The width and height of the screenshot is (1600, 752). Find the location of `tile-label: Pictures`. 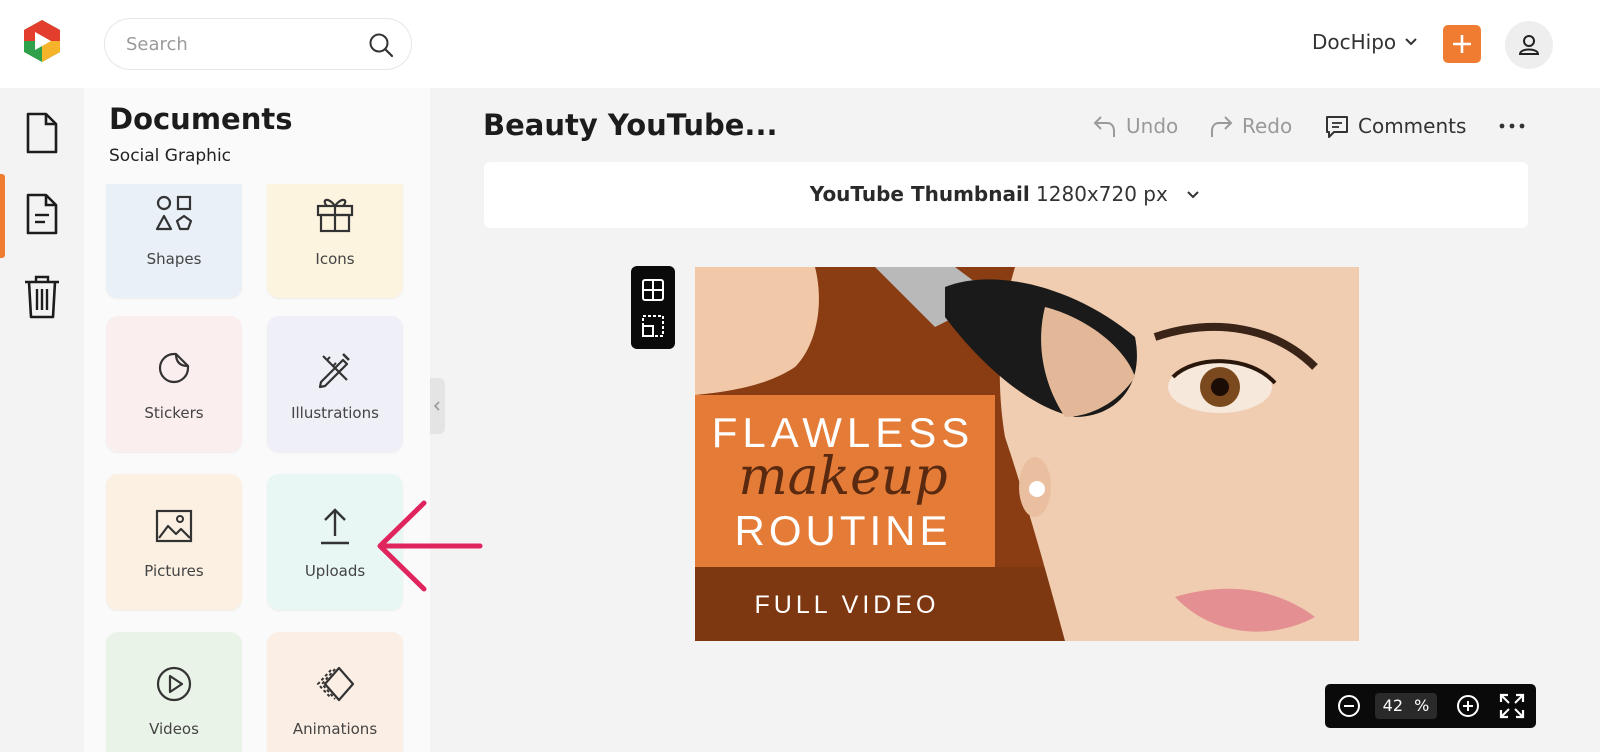

tile-label: Pictures is located at coordinates (174, 571).